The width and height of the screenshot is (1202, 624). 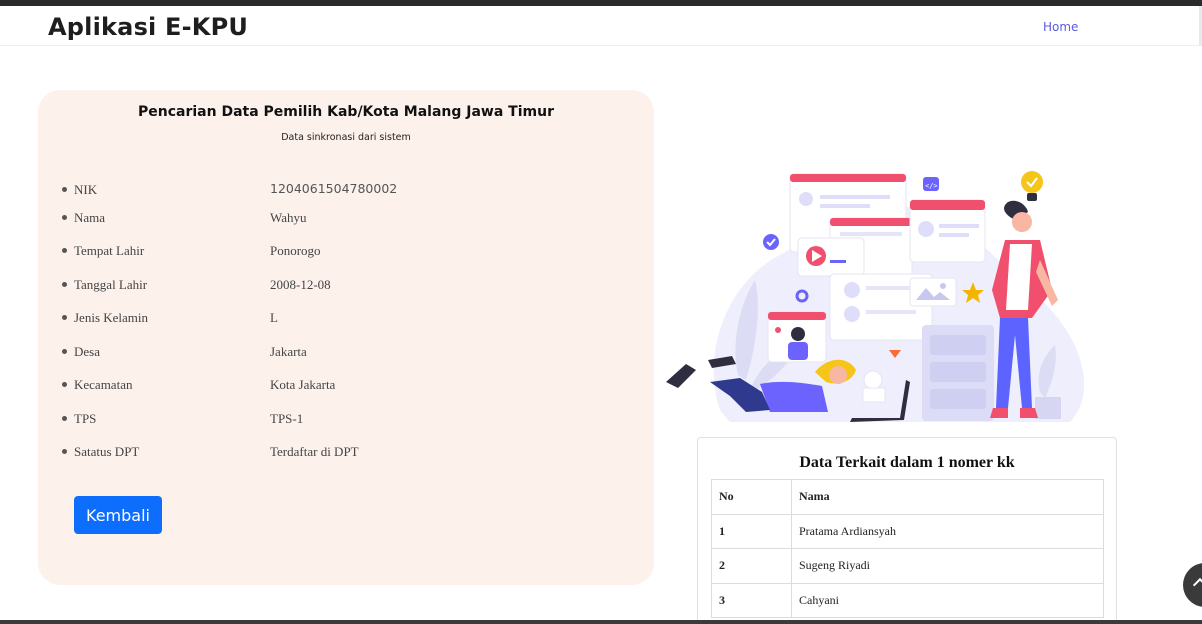 I want to click on cell-no: 2, so click(x=751, y=566).